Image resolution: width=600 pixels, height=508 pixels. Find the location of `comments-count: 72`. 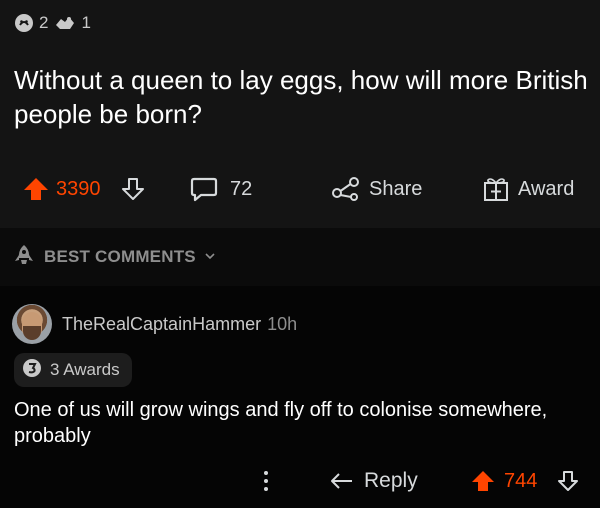

comments-count: 72 is located at coordinates (241, 188).